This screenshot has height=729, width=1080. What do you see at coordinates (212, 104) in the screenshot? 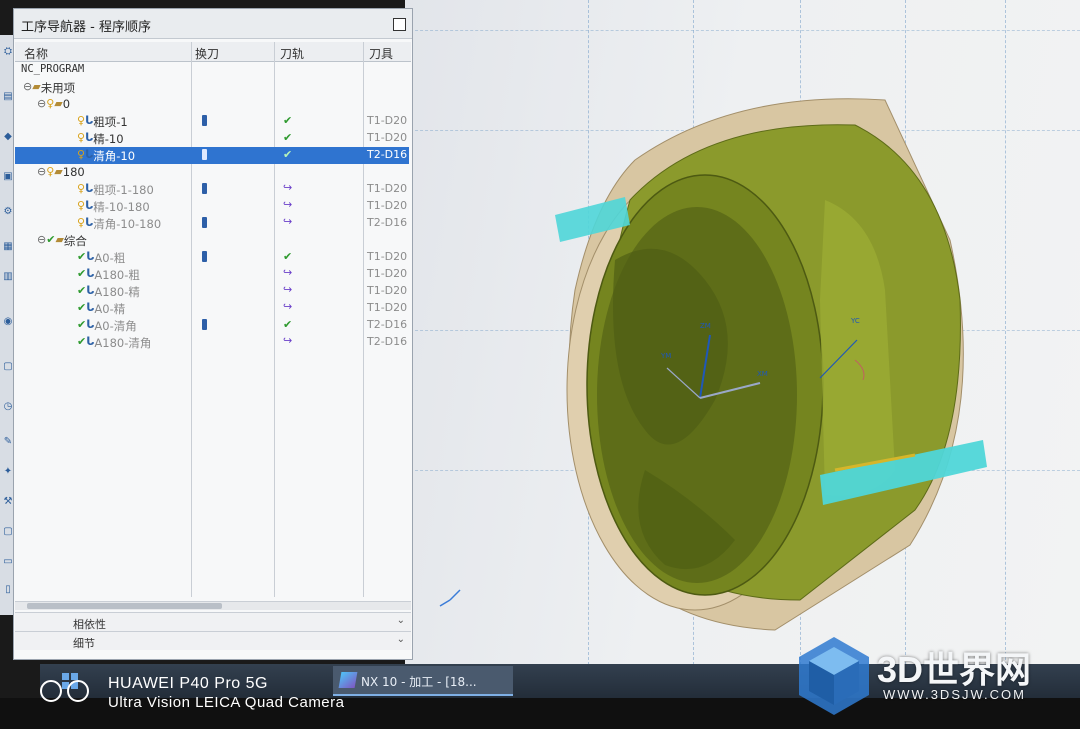
I see `program-group-row: ⊖ ♀▰0` at bounding box center [212, 104].